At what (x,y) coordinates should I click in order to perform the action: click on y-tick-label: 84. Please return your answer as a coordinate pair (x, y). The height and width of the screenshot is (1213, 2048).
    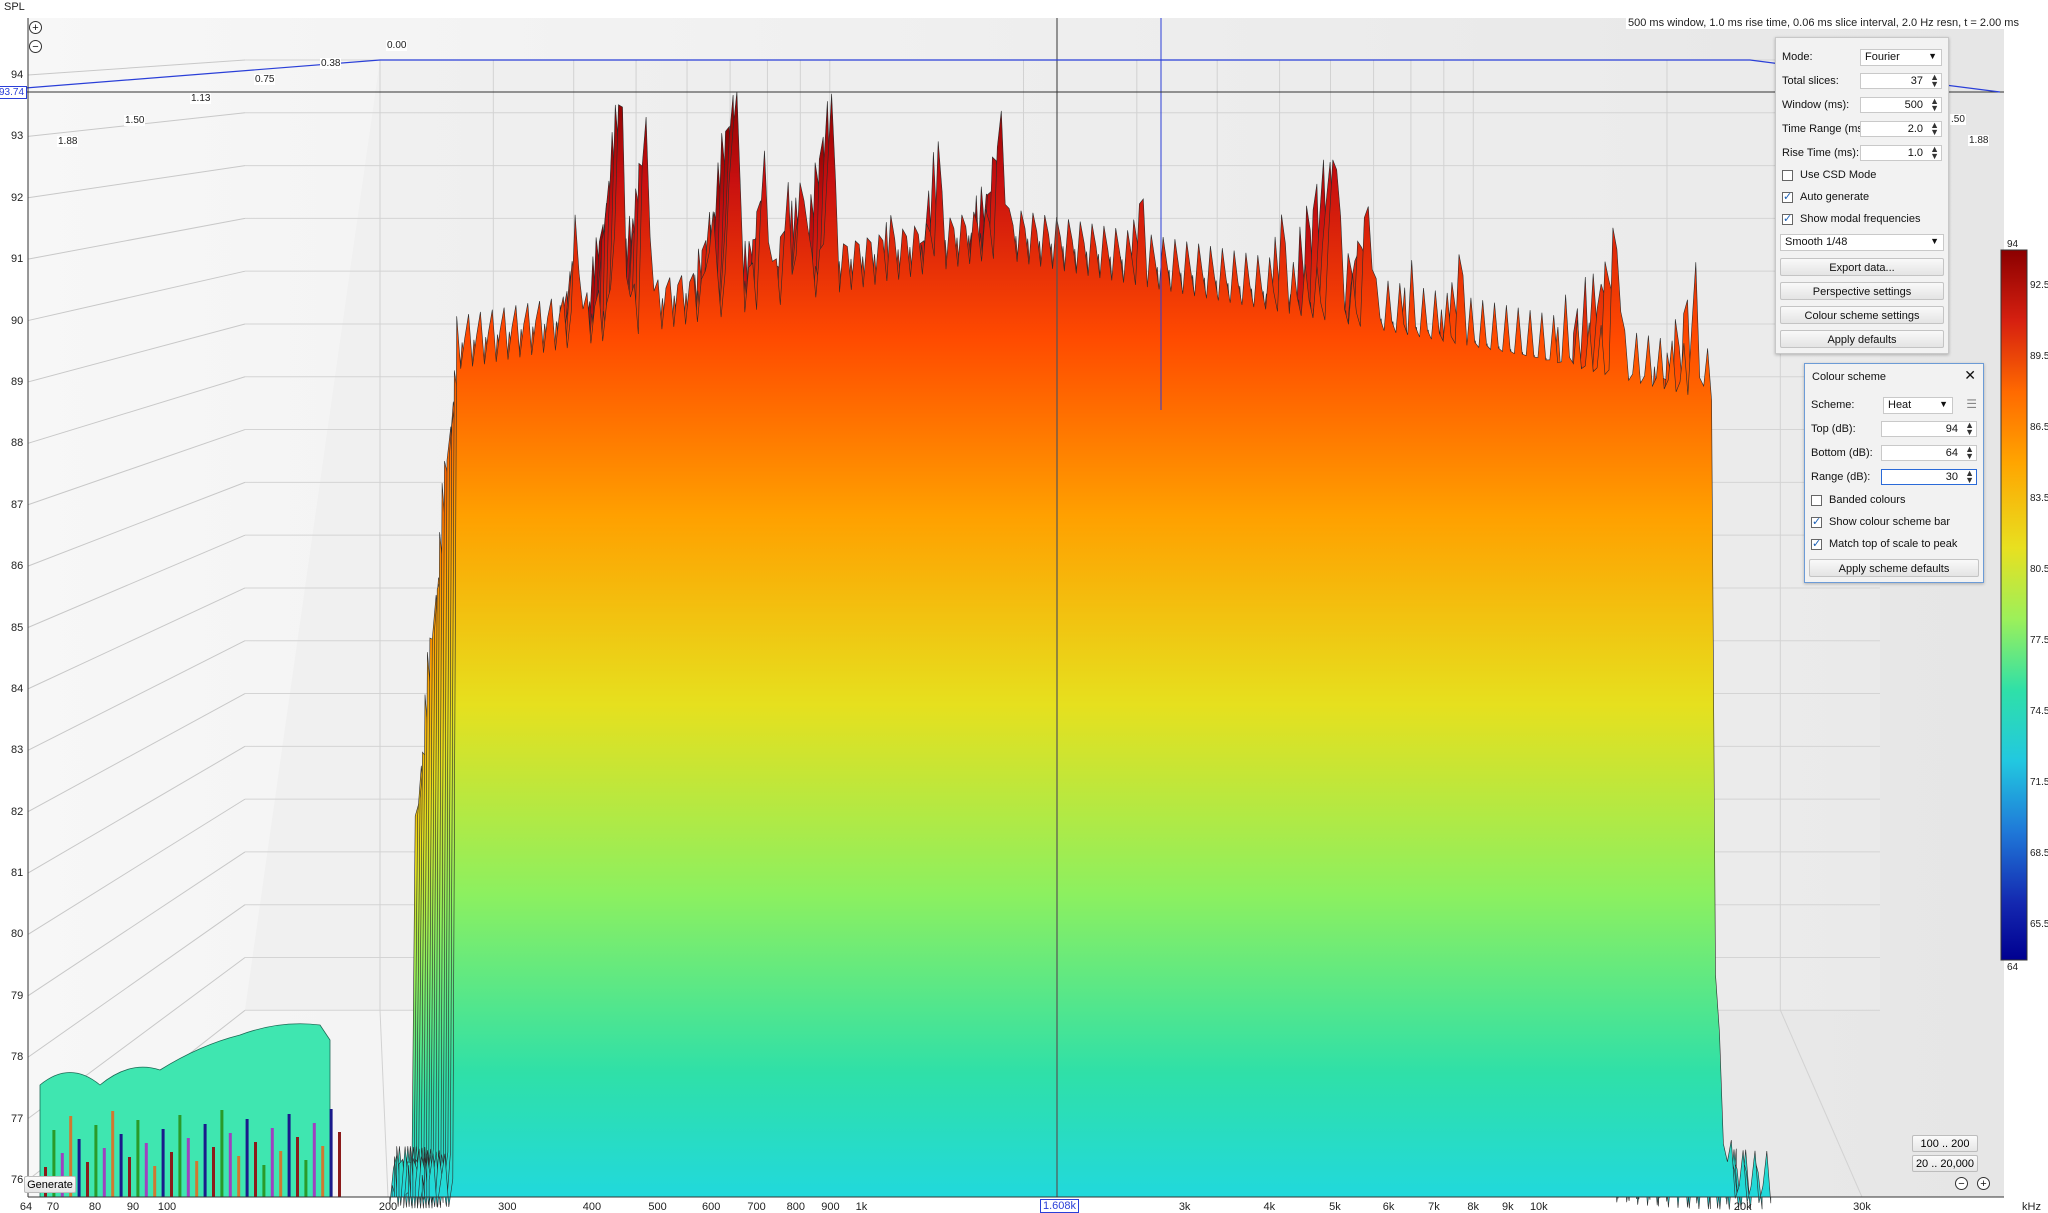
    Looking at the image, I should click on (17, 688).